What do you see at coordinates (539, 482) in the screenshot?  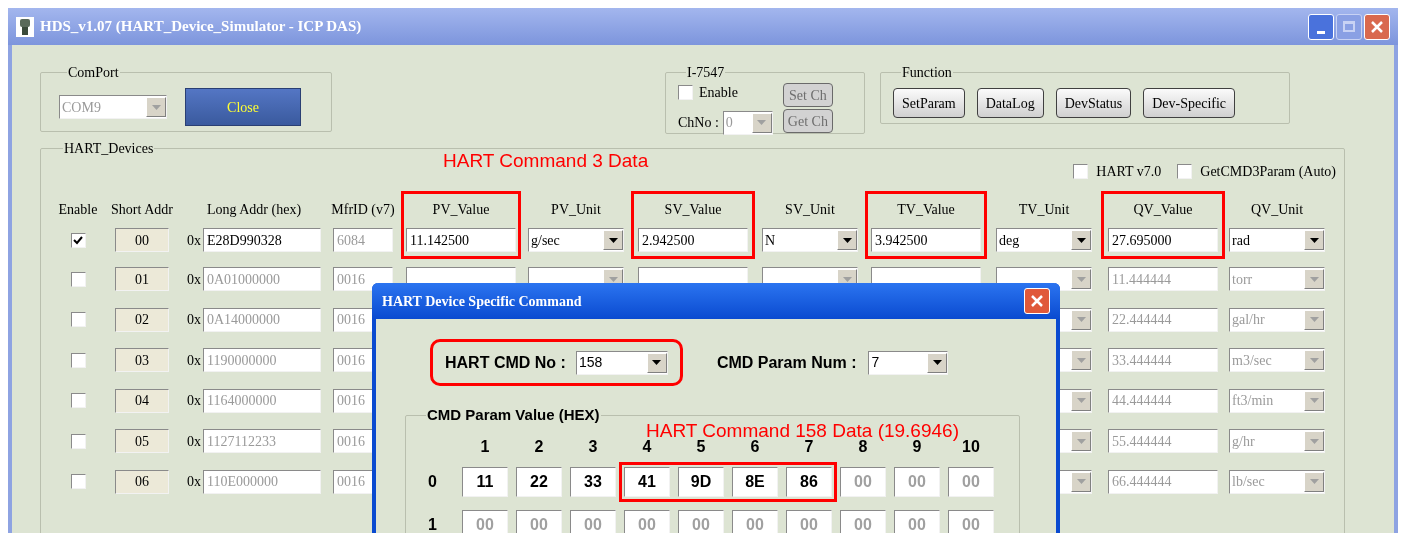 I see `hex-field: 22` at bounding box center [539, 482].